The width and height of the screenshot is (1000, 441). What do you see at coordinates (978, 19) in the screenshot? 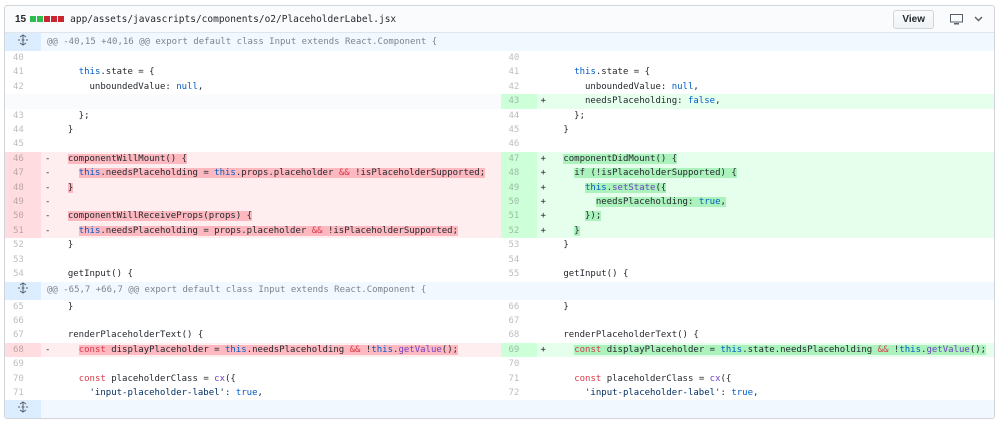
I see `chevron-down-icon` at bounding box center [978, 19].